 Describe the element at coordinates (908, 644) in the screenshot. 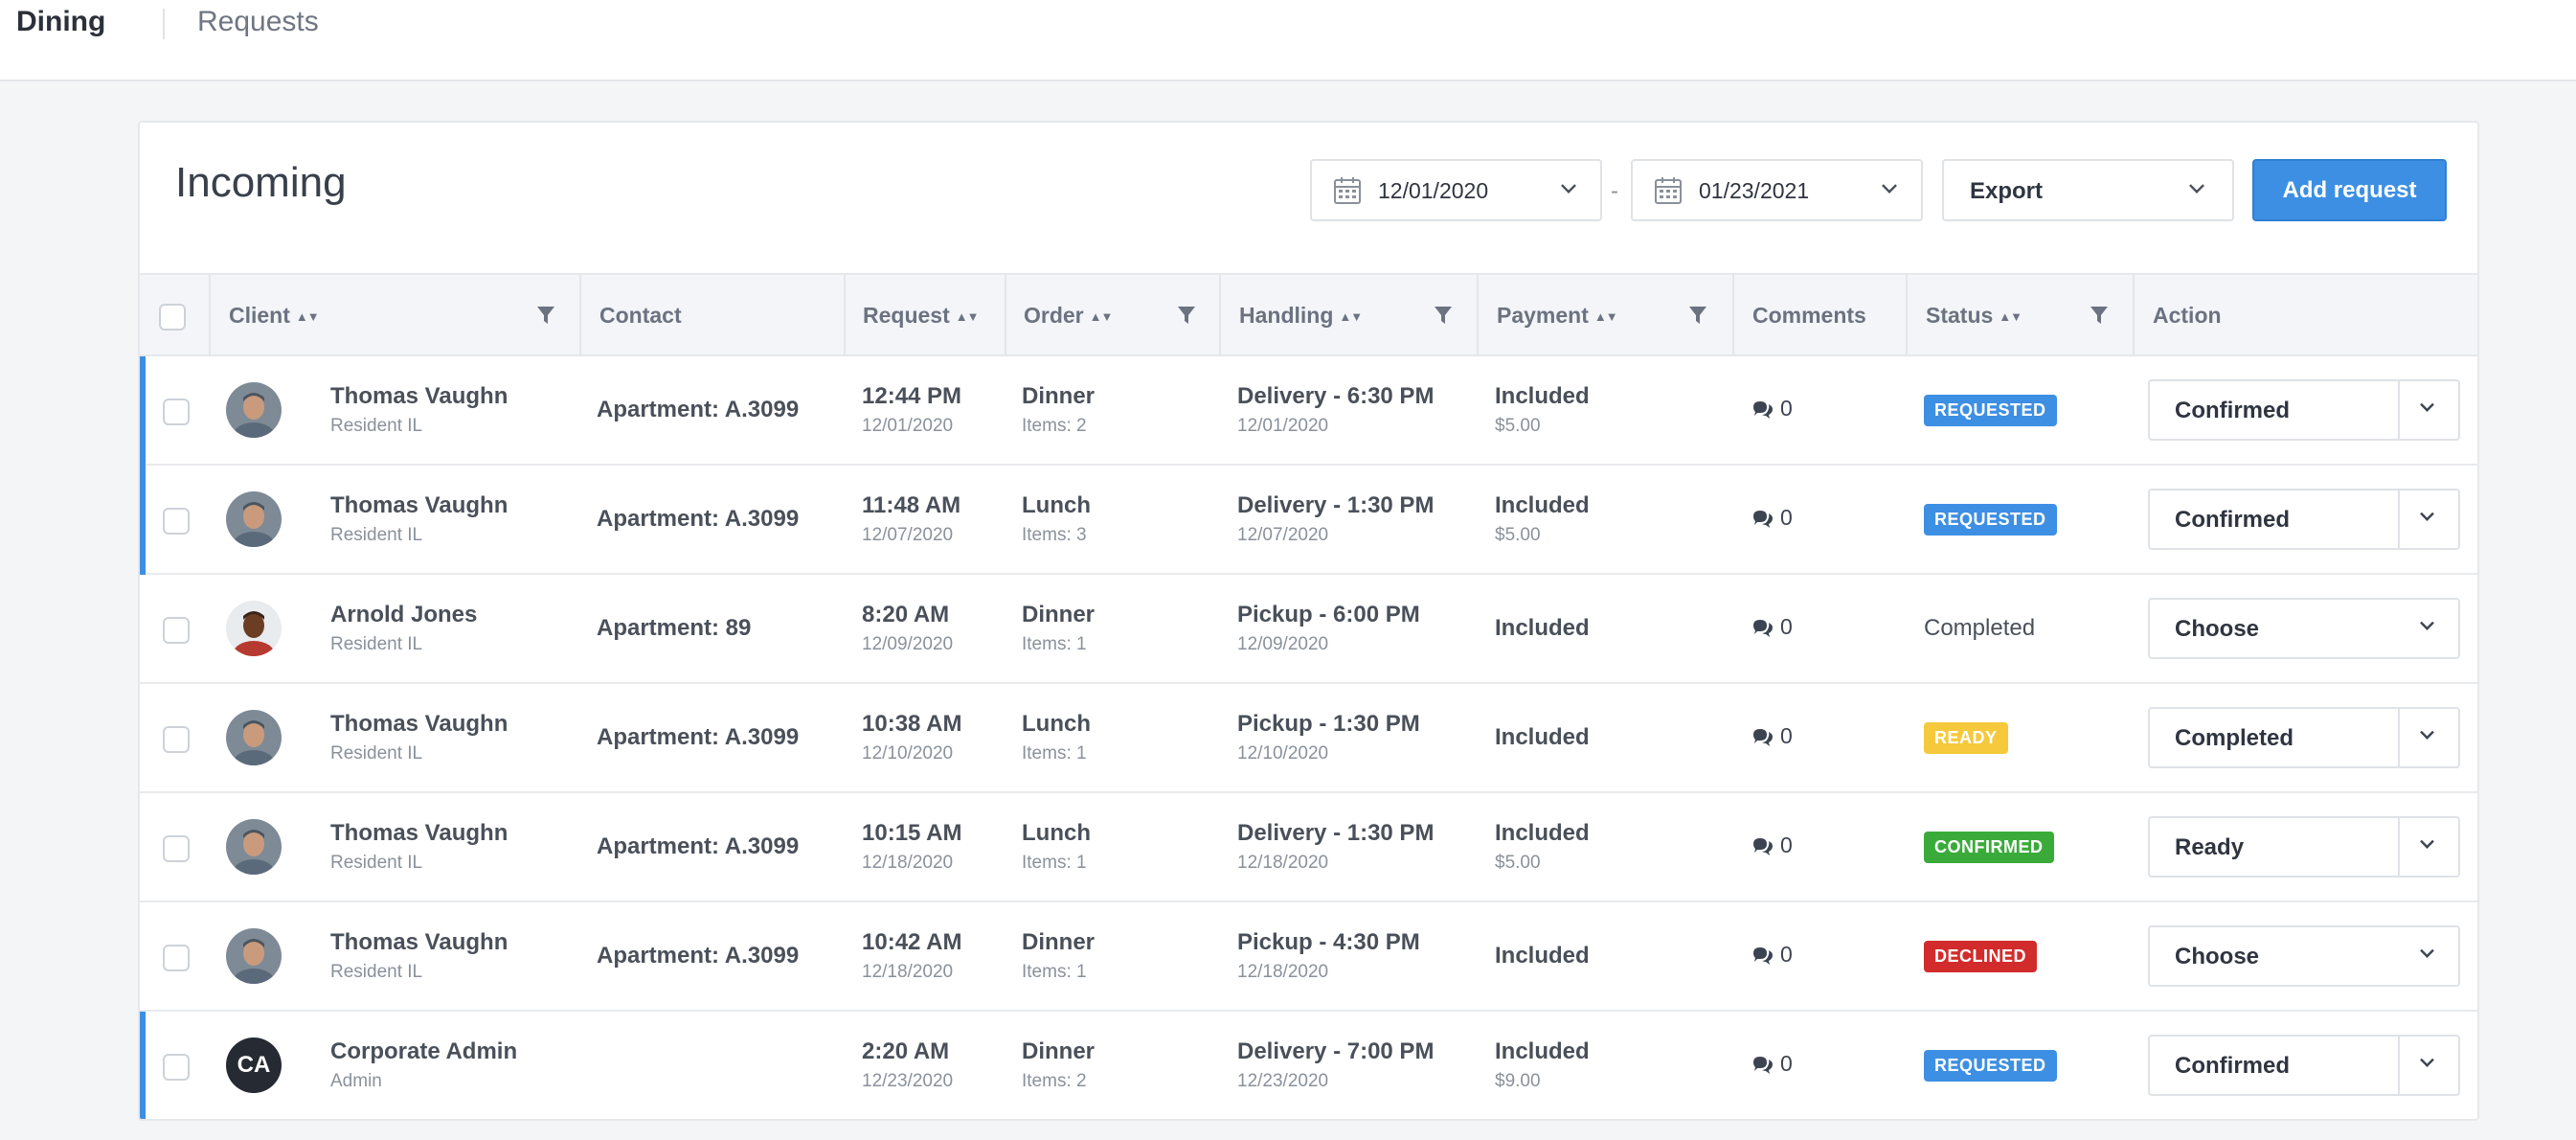

I see `request-date: 12/09/2020` at that location.